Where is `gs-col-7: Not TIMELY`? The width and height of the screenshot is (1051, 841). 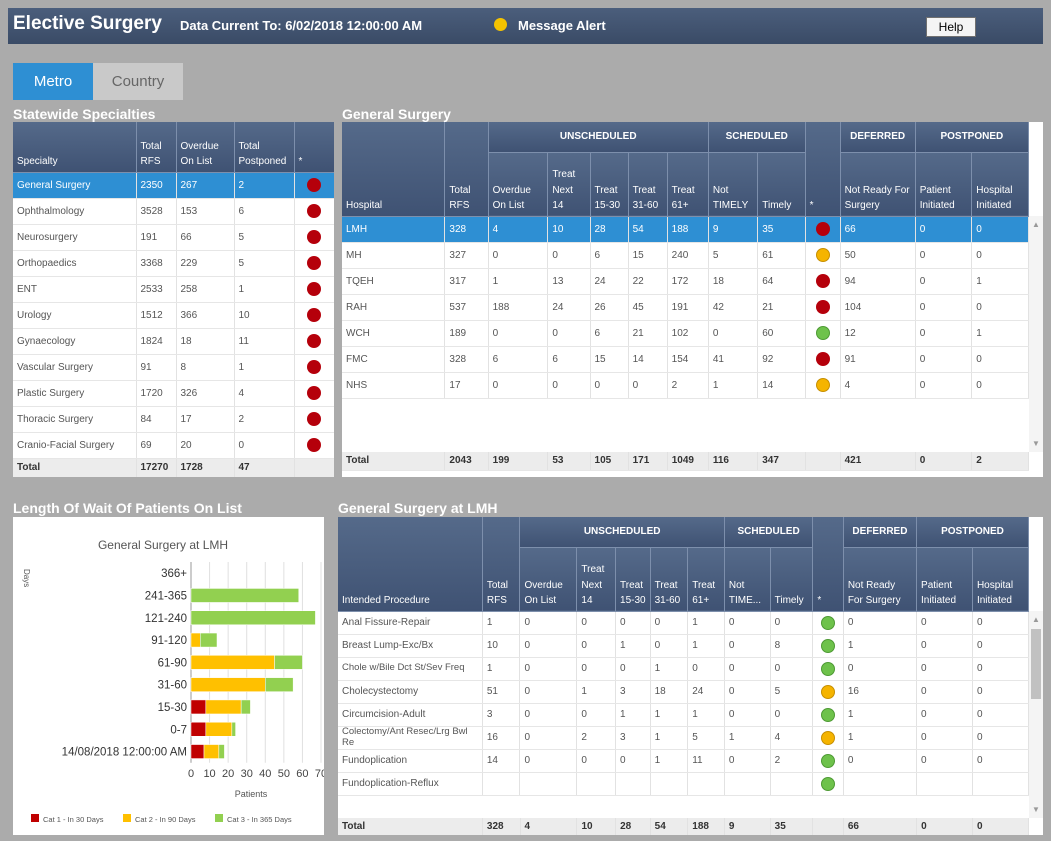
gs-col-7: Not TIMELY is located at coordinates (733, 184).